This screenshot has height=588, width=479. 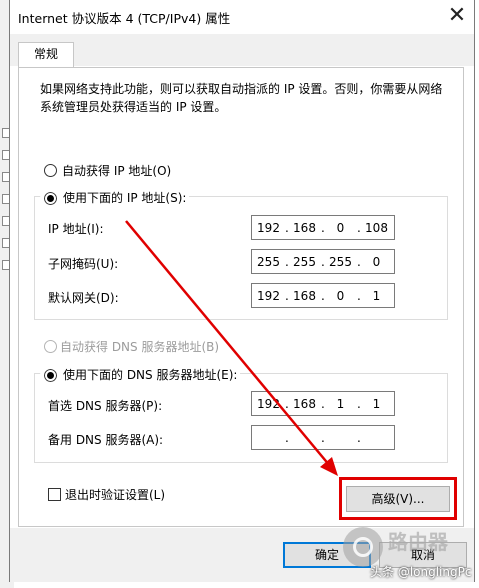 I want to click on ok-button-label: 确定, so click(x=326, y=555).